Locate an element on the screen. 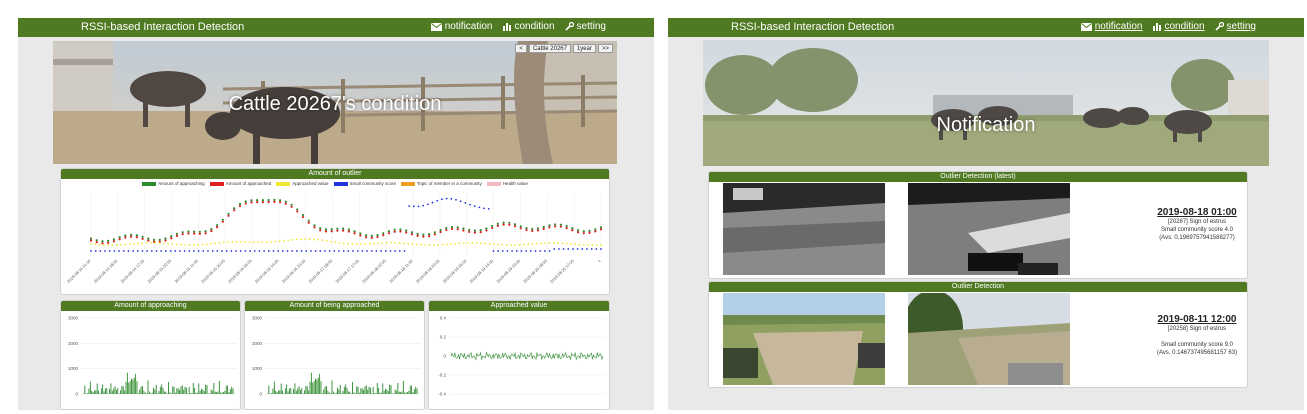  y-tick-label: 0 is located at coordinates (76, 394).